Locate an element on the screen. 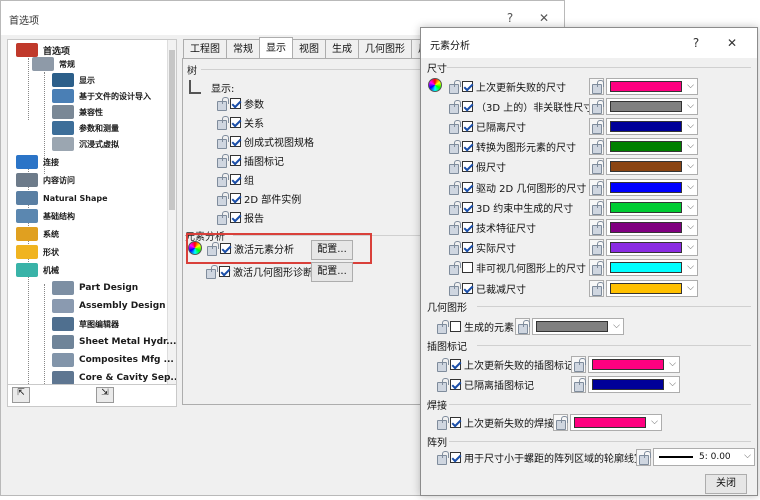  close-button: 关闭 is located at coordinates (726, 484).